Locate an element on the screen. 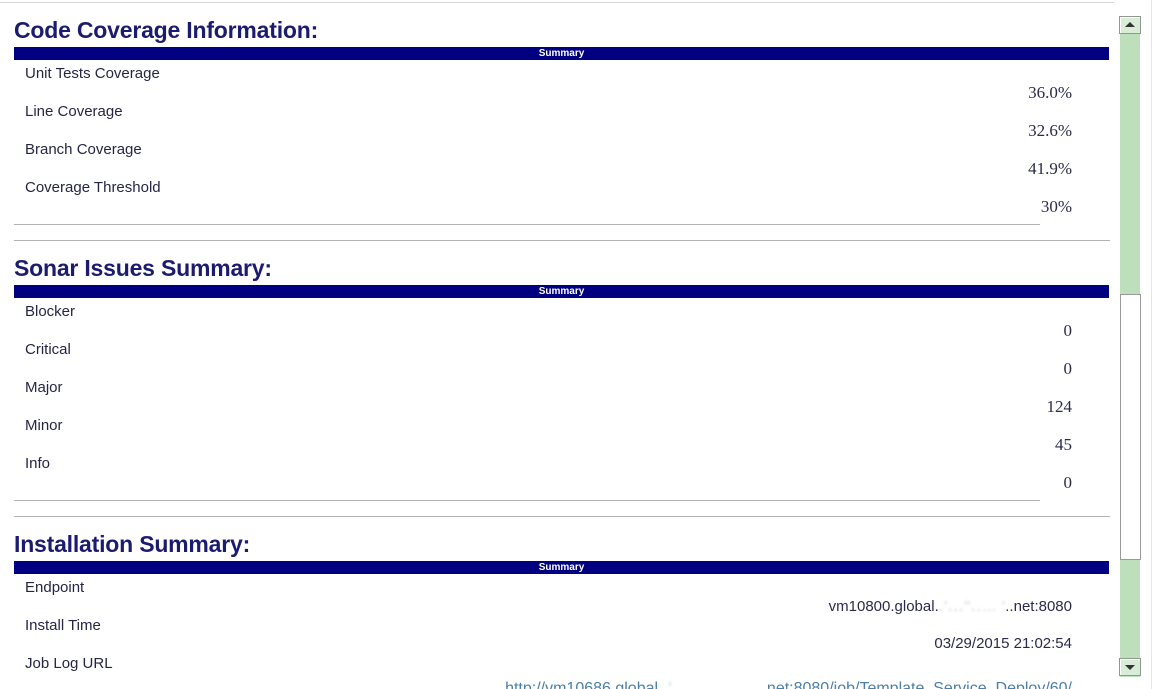 This screenshot has height=689, width=1152. chevron-down-icon is located at coordinates (1130, 667).